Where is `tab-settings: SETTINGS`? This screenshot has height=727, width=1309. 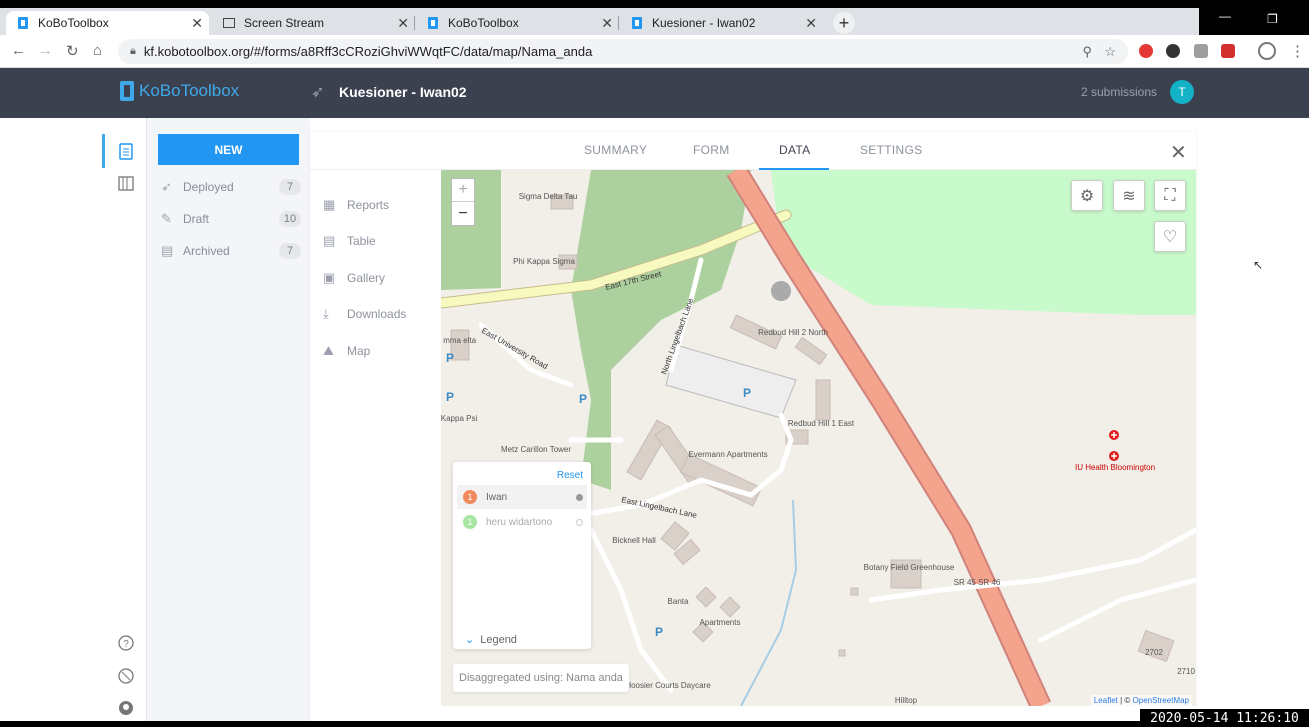 tab-settings: SETTINGS is located at coordinates (891, 150).